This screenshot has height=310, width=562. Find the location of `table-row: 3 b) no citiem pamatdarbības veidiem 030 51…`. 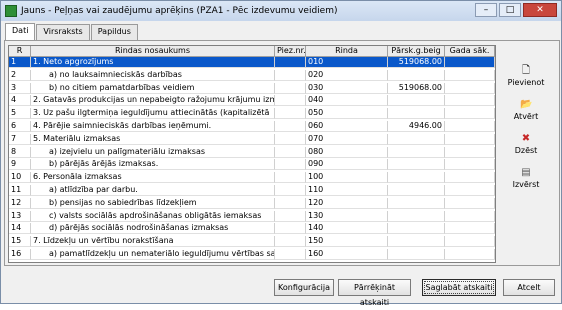

table-row: 3 b) no citiem pamatdarbības veidiem 030 51… is located at coordinates (252, 88).